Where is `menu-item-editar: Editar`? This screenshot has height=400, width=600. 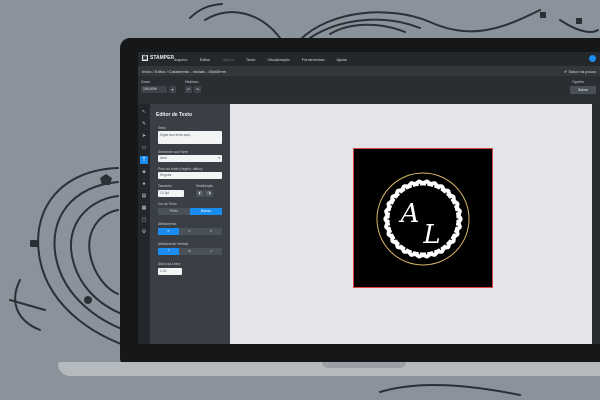 menu-item-editar: Editar is located at coordinates (205, 59).